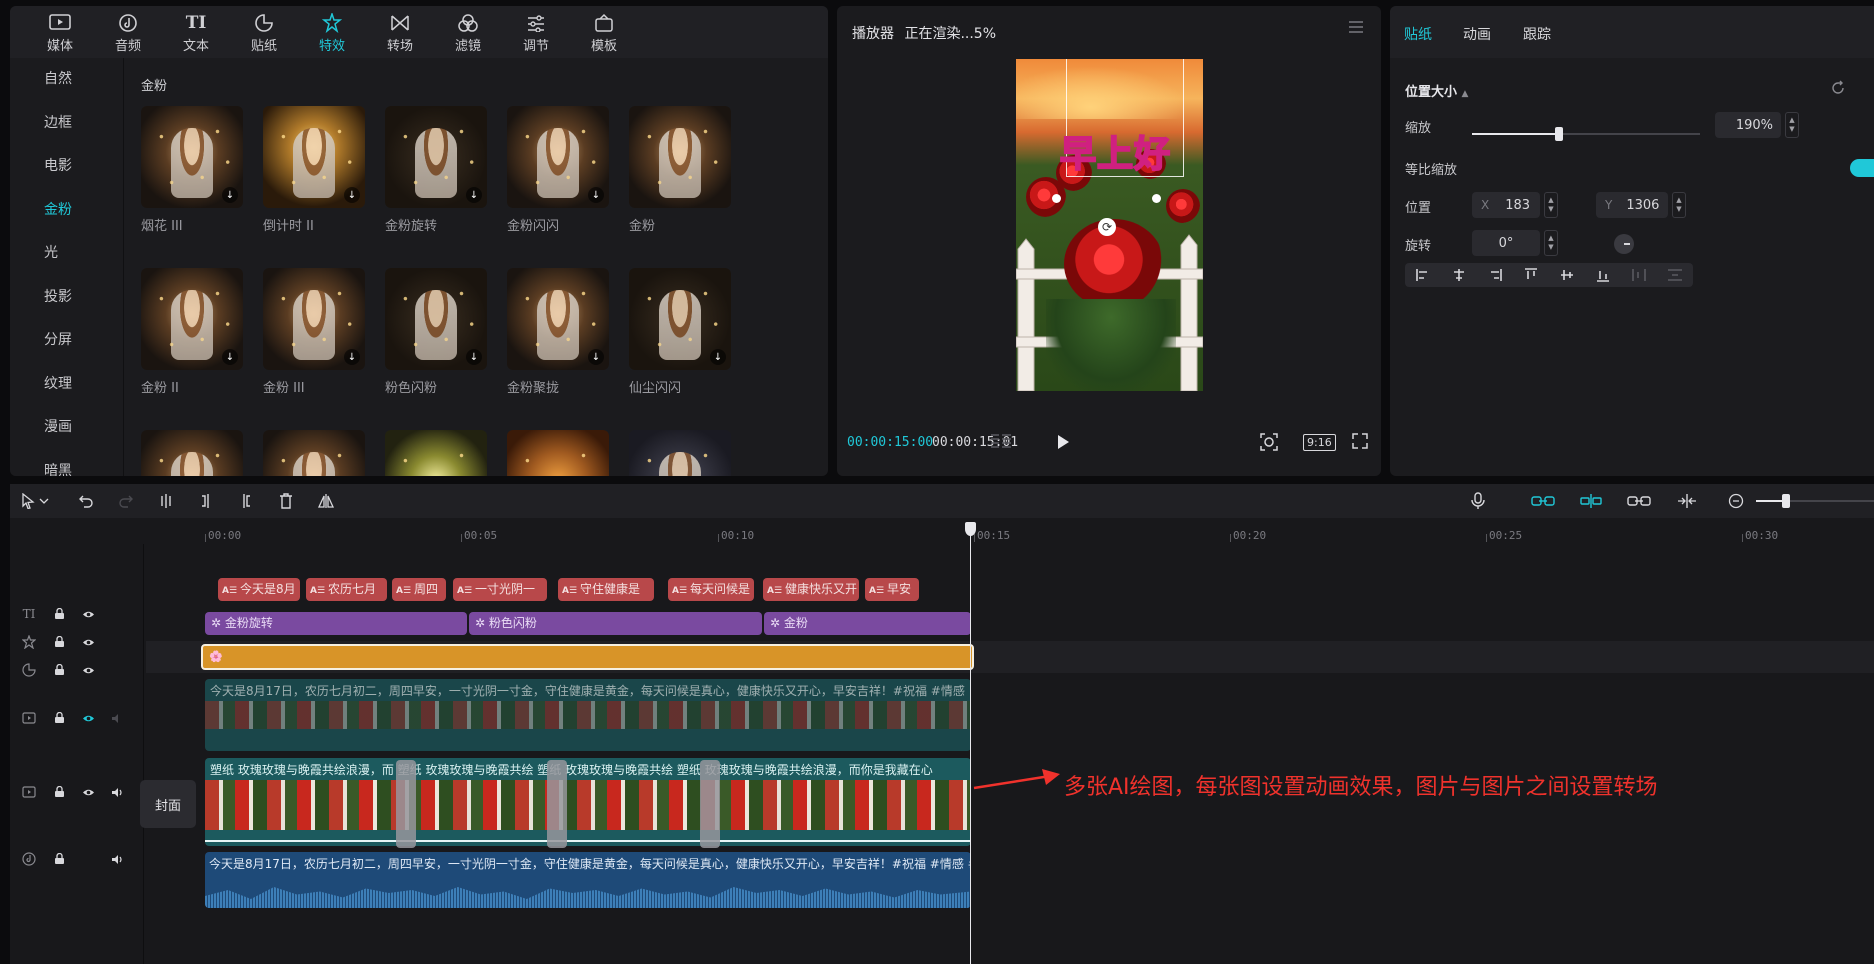 The width and height of the screenshot is (1874, 964). Describe the element at coordinates (1862, 168) in the screenshot. I see `uniform-scale-toggle` at that location.